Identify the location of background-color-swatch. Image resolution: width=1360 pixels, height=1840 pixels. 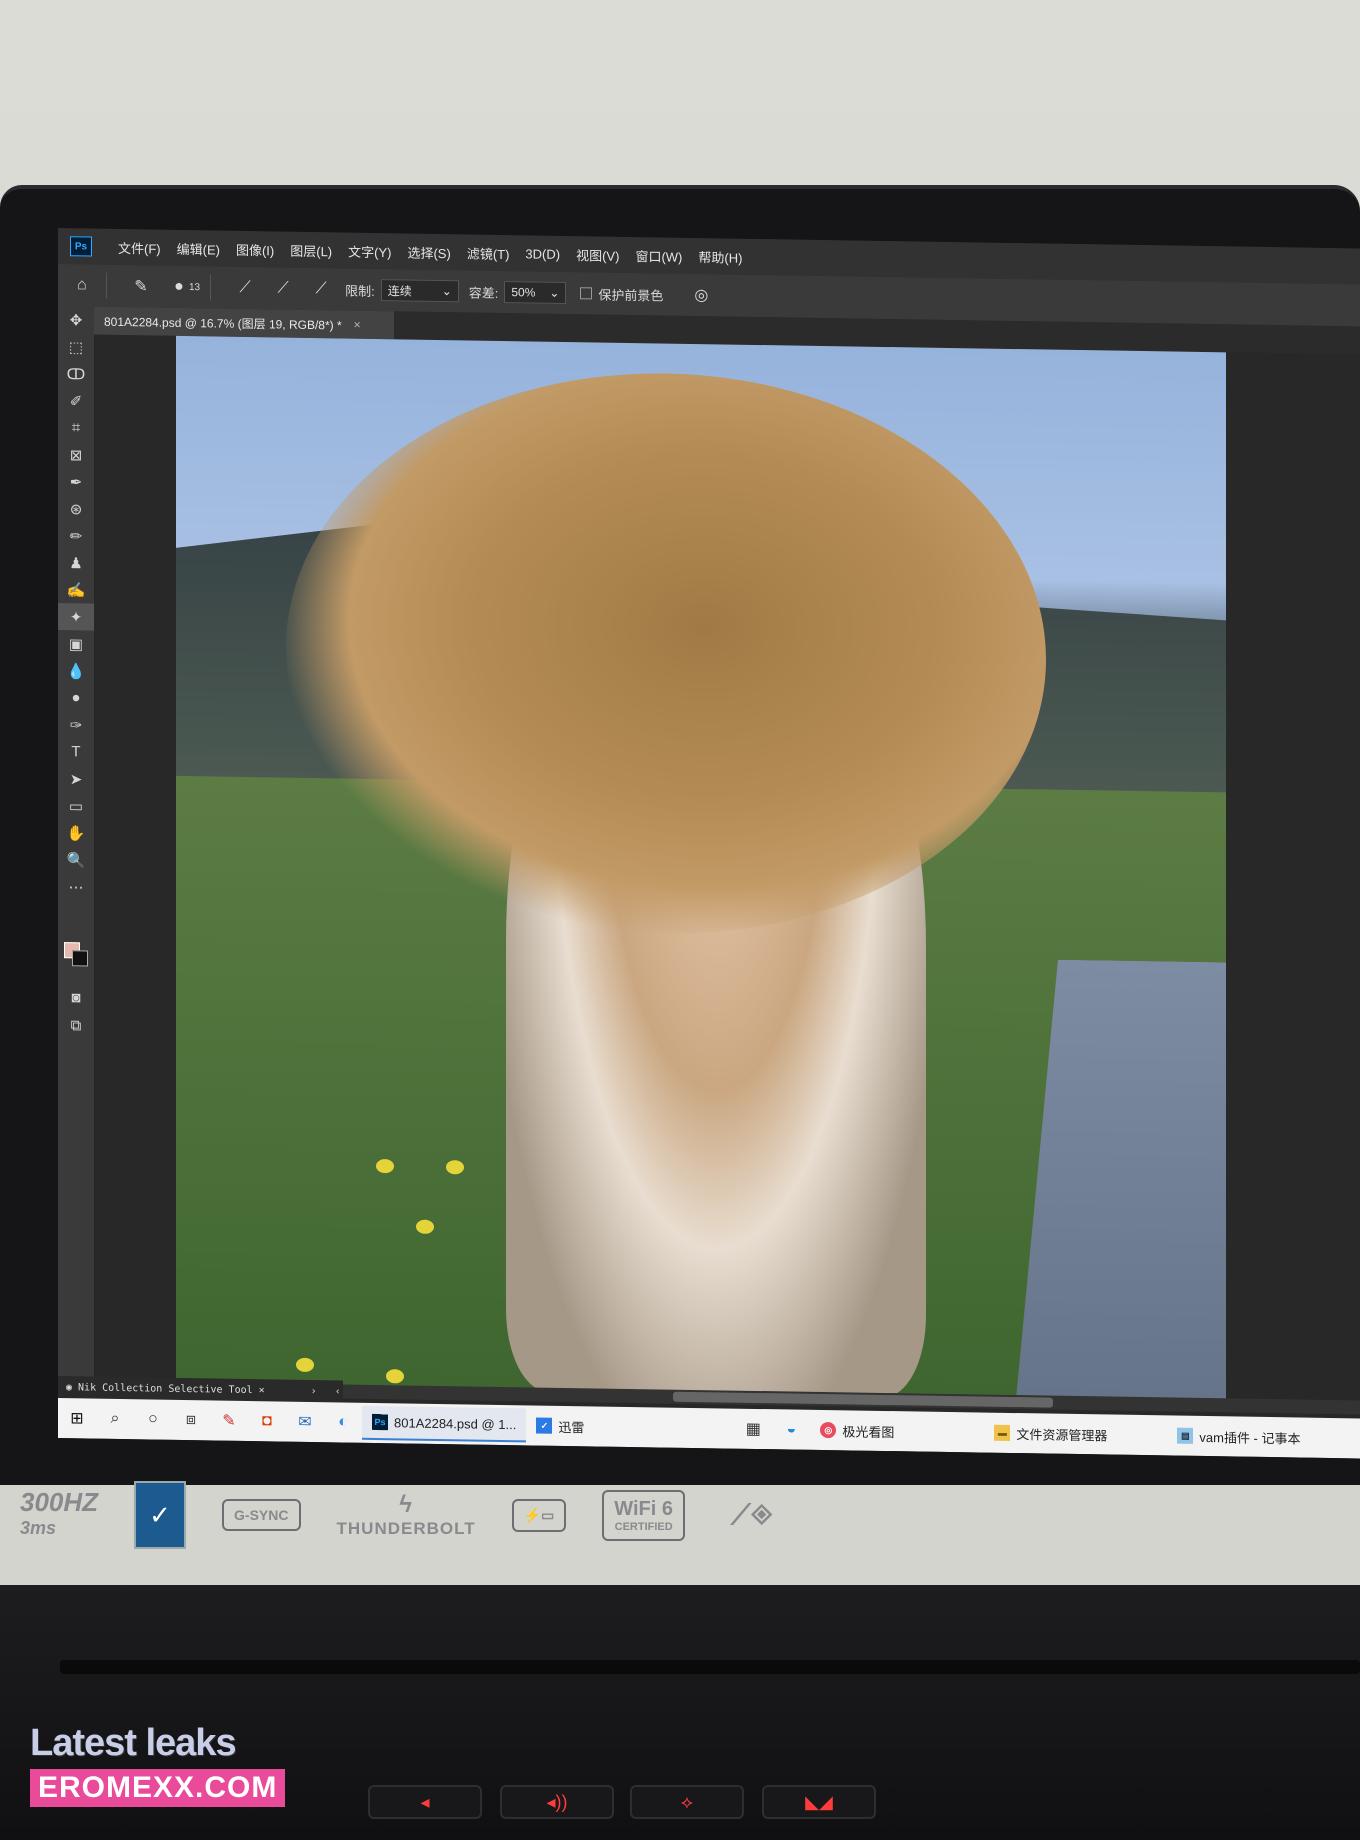
(80, 958).